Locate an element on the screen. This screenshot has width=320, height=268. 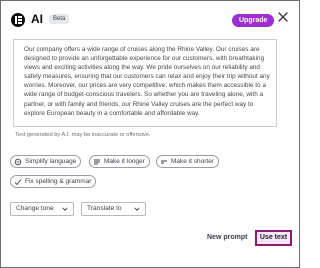
make-shorter-button: Make it shorter is located at coordinates (187, 161).